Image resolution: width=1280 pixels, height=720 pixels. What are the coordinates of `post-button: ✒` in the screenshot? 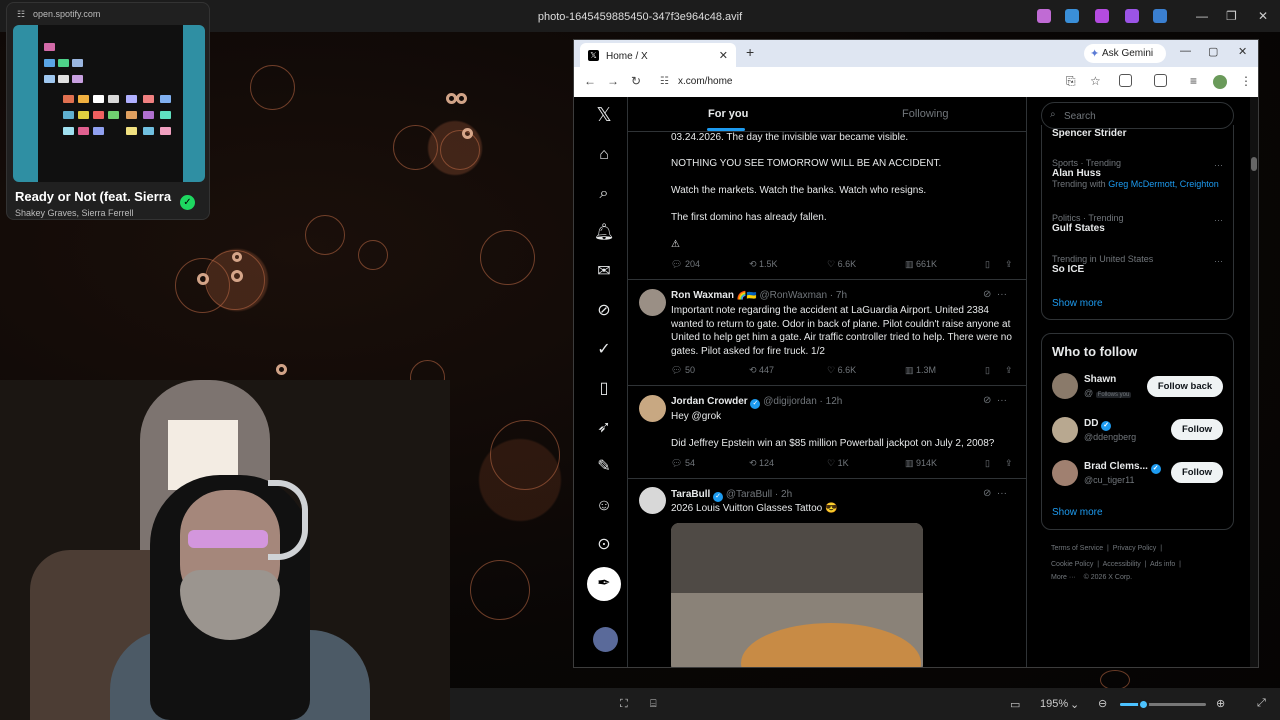 It's located at (604, 584).